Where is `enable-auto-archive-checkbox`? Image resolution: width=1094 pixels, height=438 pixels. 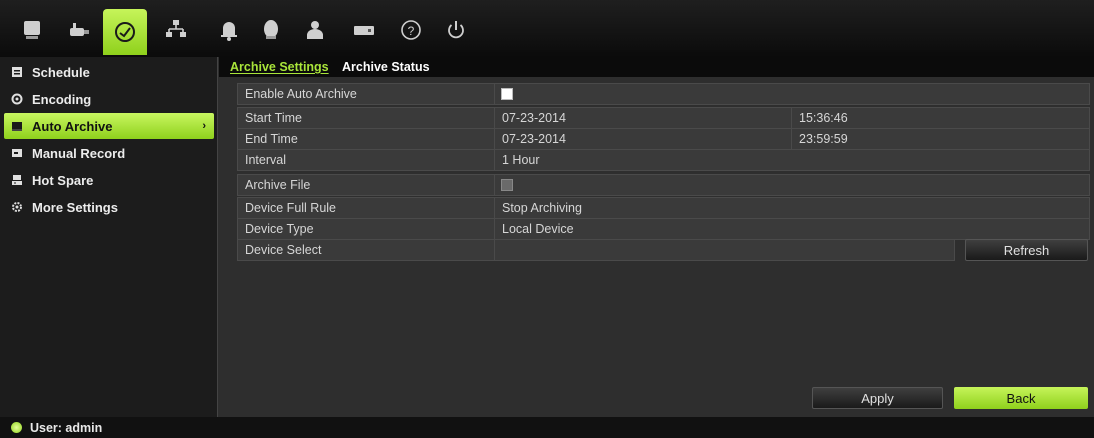
enable-auto-archive-checkbox is located at coordinates (507, 94).